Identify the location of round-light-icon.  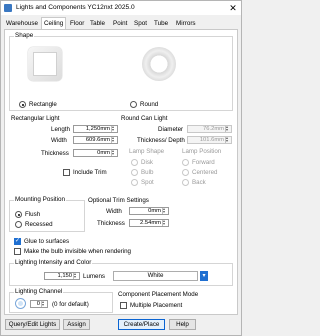
(159, 64).